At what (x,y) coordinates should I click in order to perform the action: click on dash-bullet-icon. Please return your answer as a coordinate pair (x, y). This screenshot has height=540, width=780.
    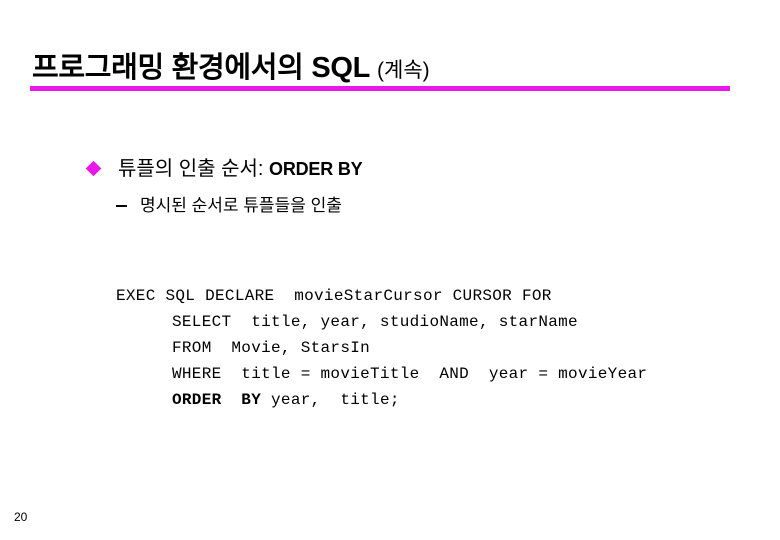
    Looking at the image, I should click on (121, 206).